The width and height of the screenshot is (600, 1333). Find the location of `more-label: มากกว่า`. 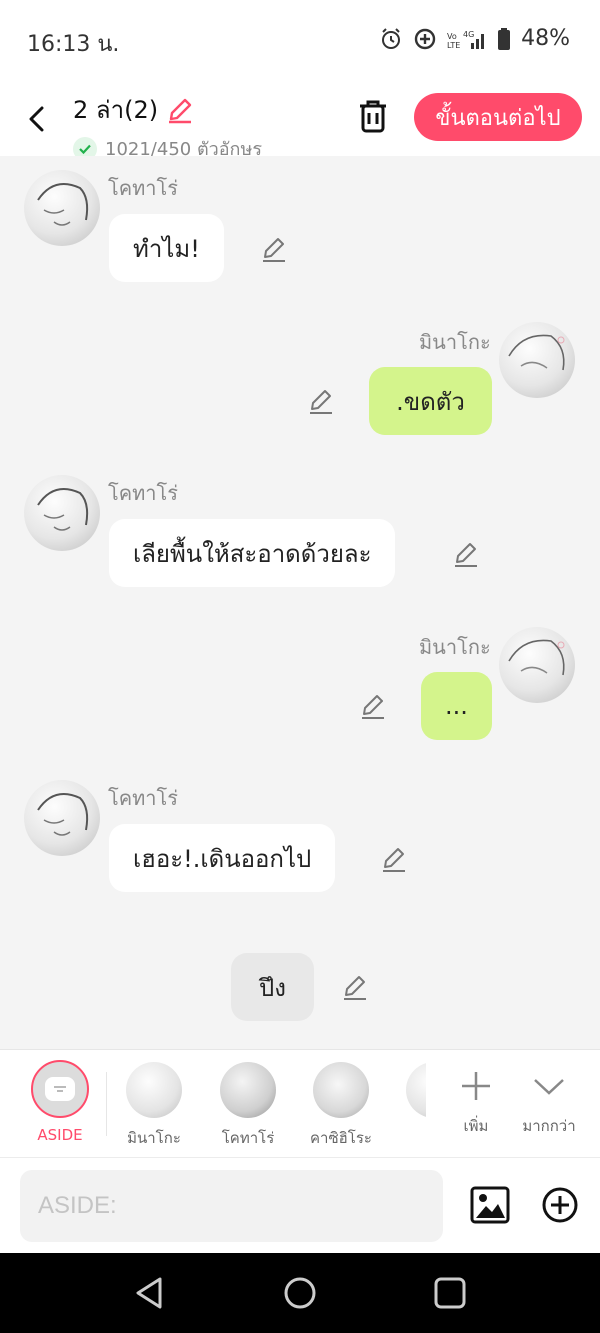

more-label: มากกว่า is located at coordinates (549, 1126).